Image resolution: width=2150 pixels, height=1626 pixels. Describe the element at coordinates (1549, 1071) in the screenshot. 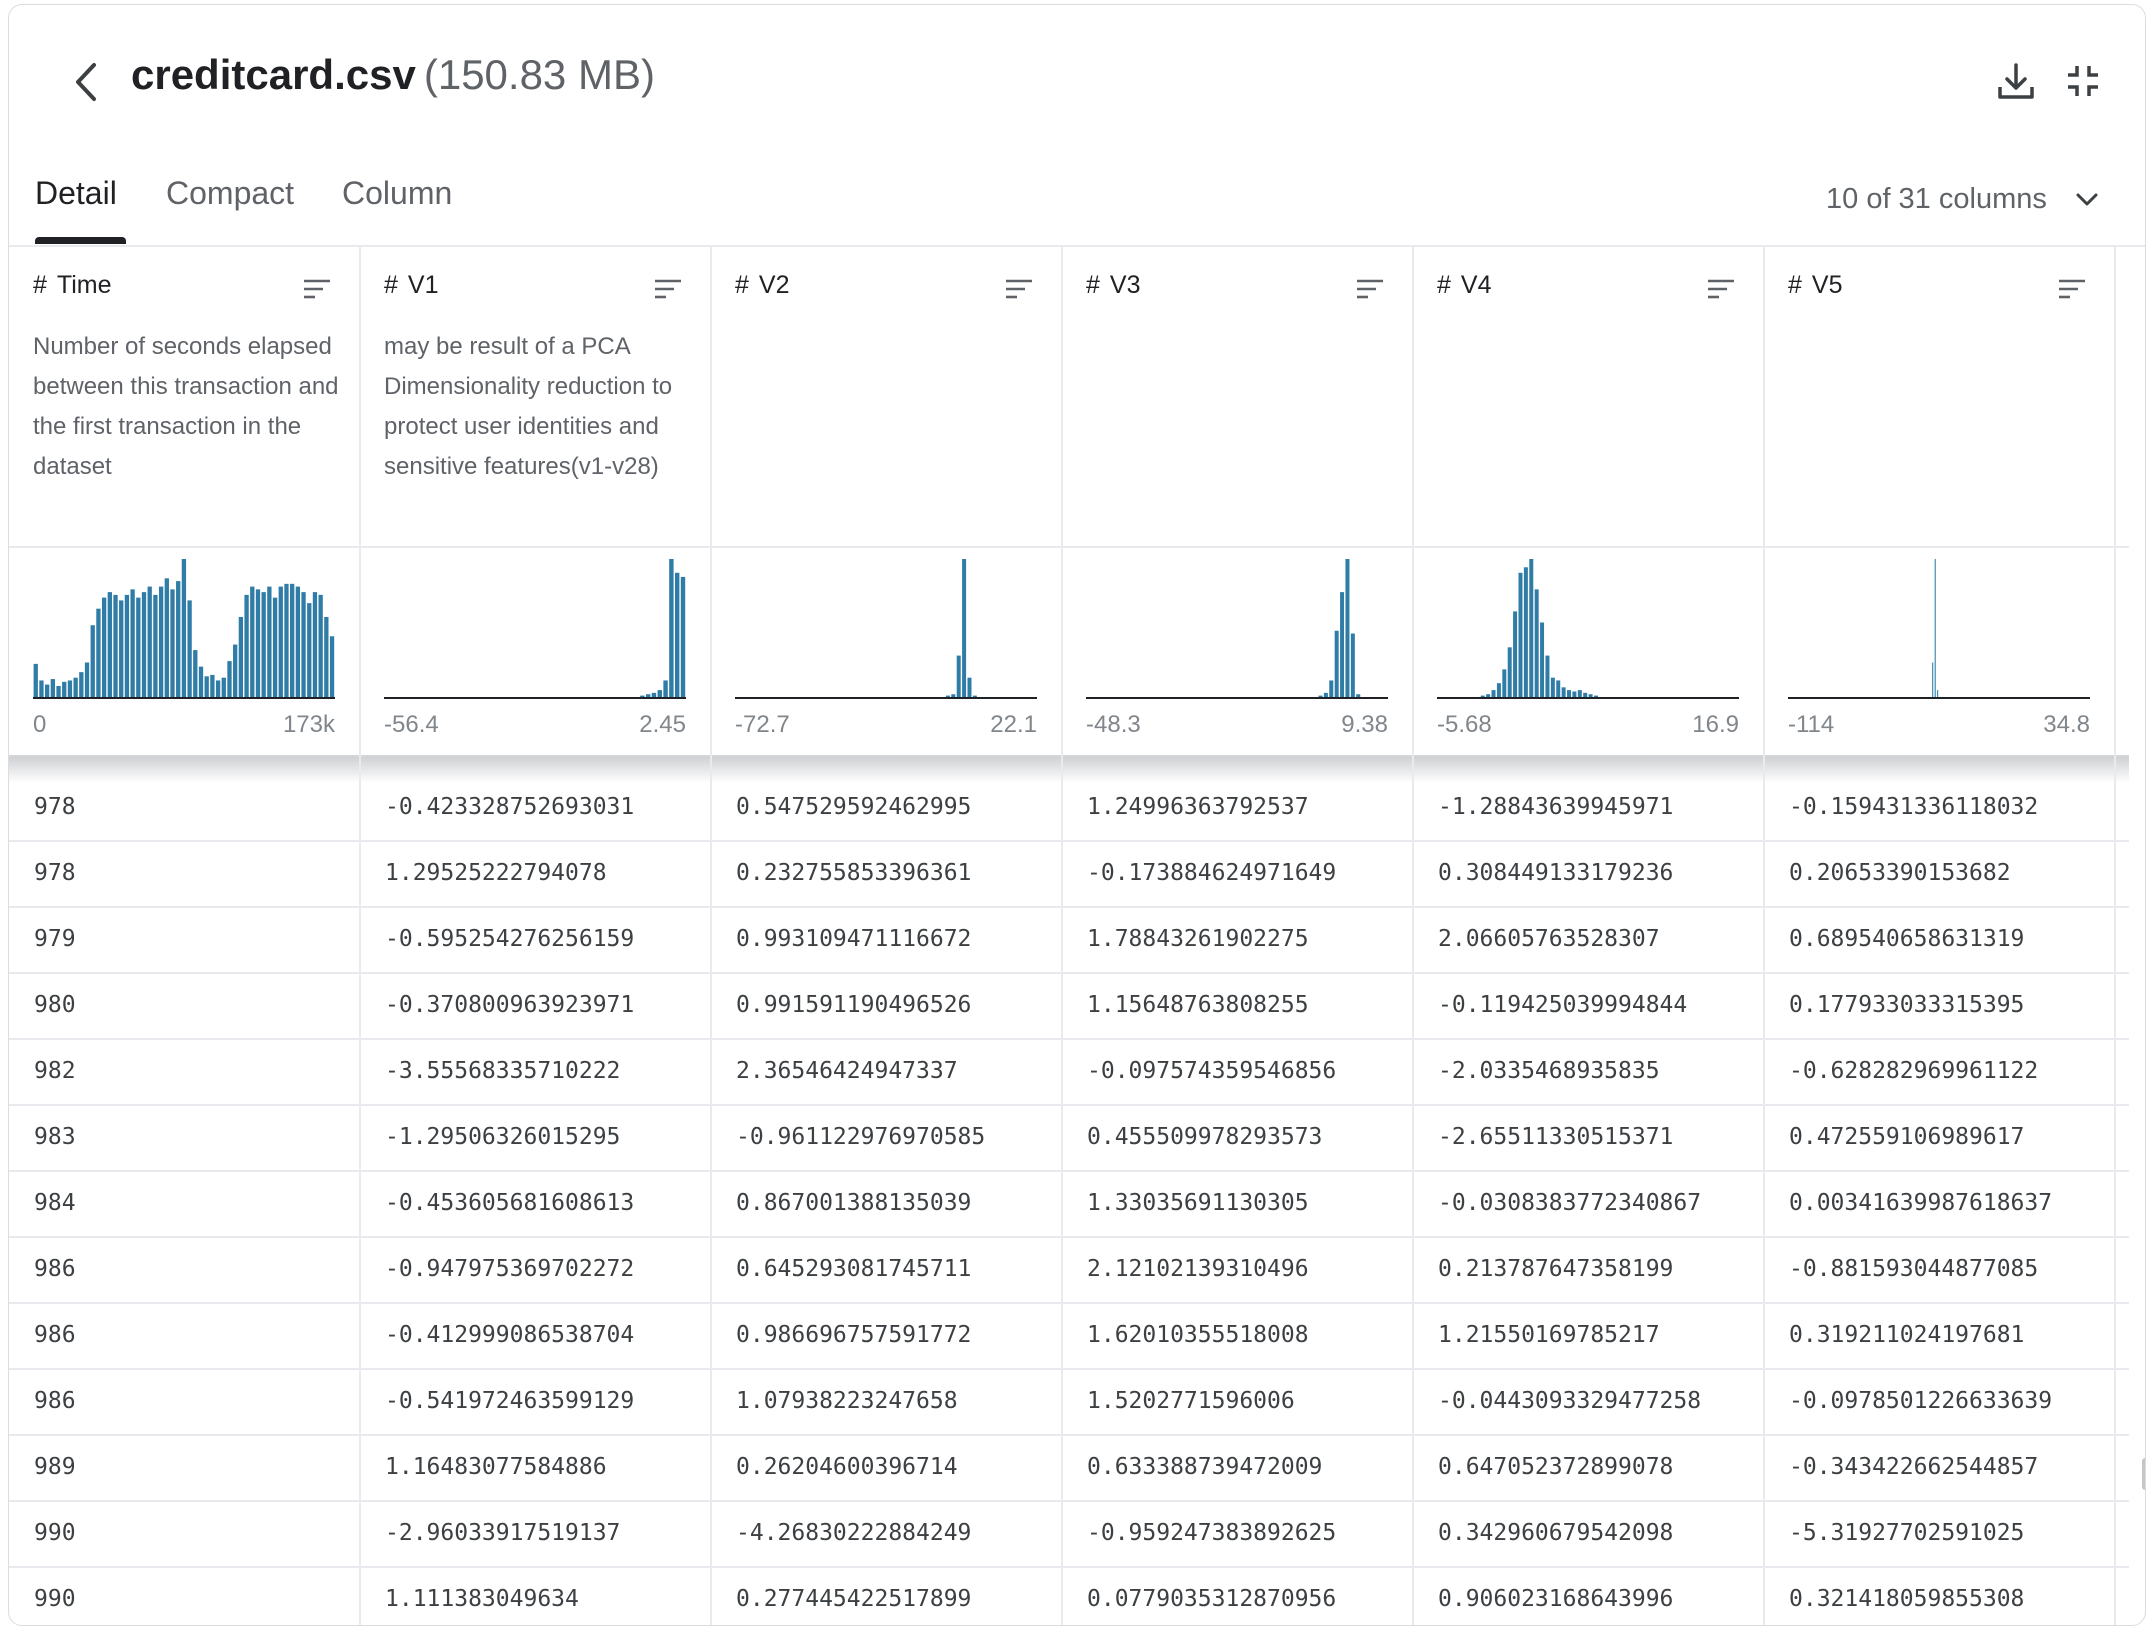

I see `table-cell: -2.0335468935835` at that location.